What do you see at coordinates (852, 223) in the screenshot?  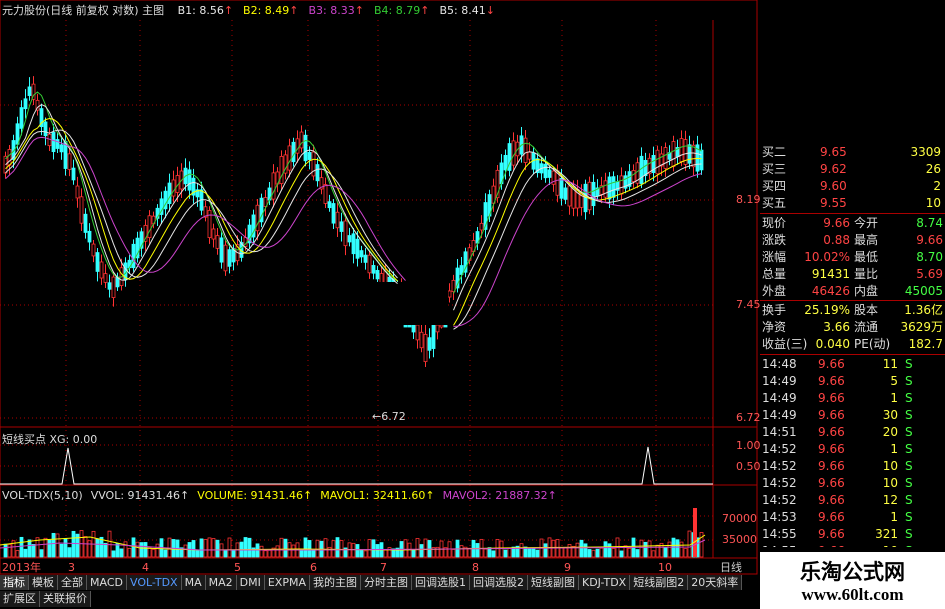 I see `stat-row: 现价 9.66 今开 8.74` at bounding box center [852, 223].